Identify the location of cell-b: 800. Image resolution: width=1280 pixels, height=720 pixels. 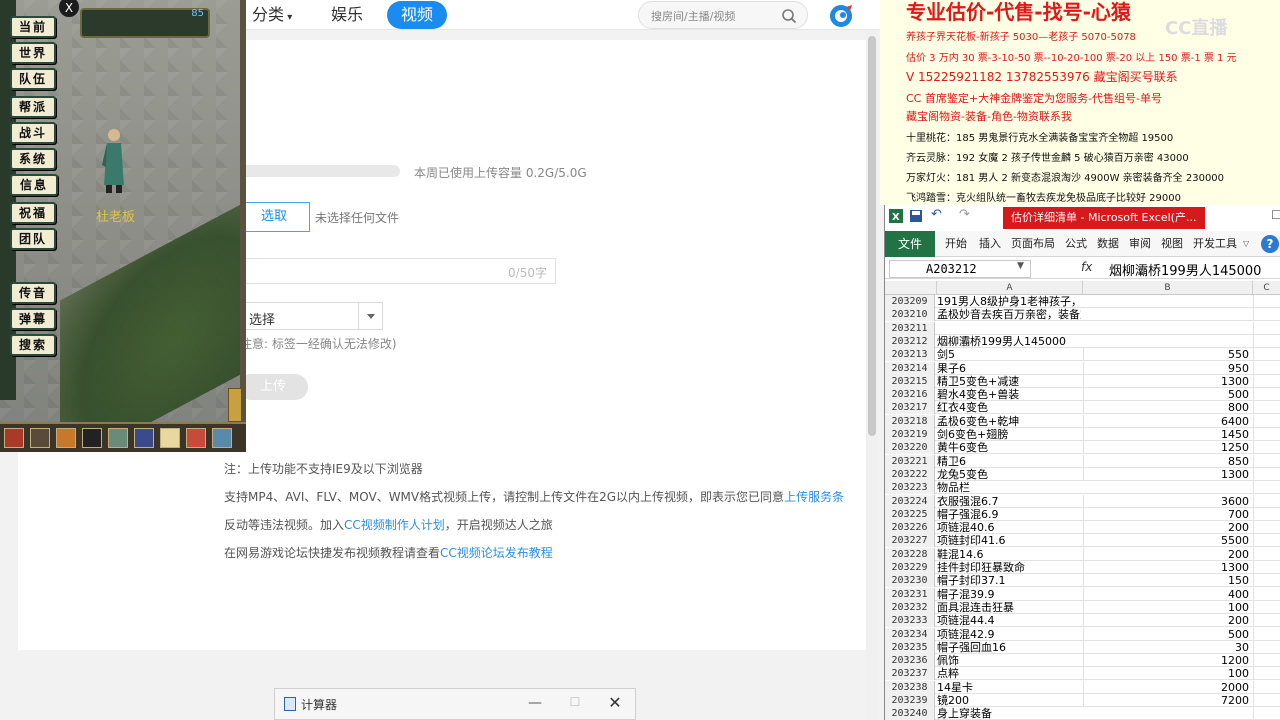
(1167, 408).